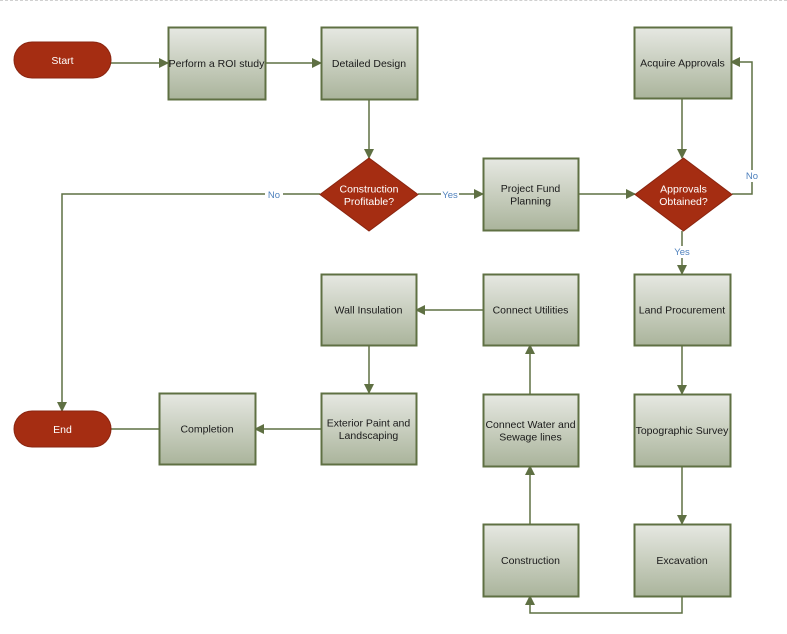 The height and width of the screenshot is (634, 787). What do you see at coordinates (530, 425) in the screenshot?
I see `node-label: Connect Water and` at bounding box center [530, 425].